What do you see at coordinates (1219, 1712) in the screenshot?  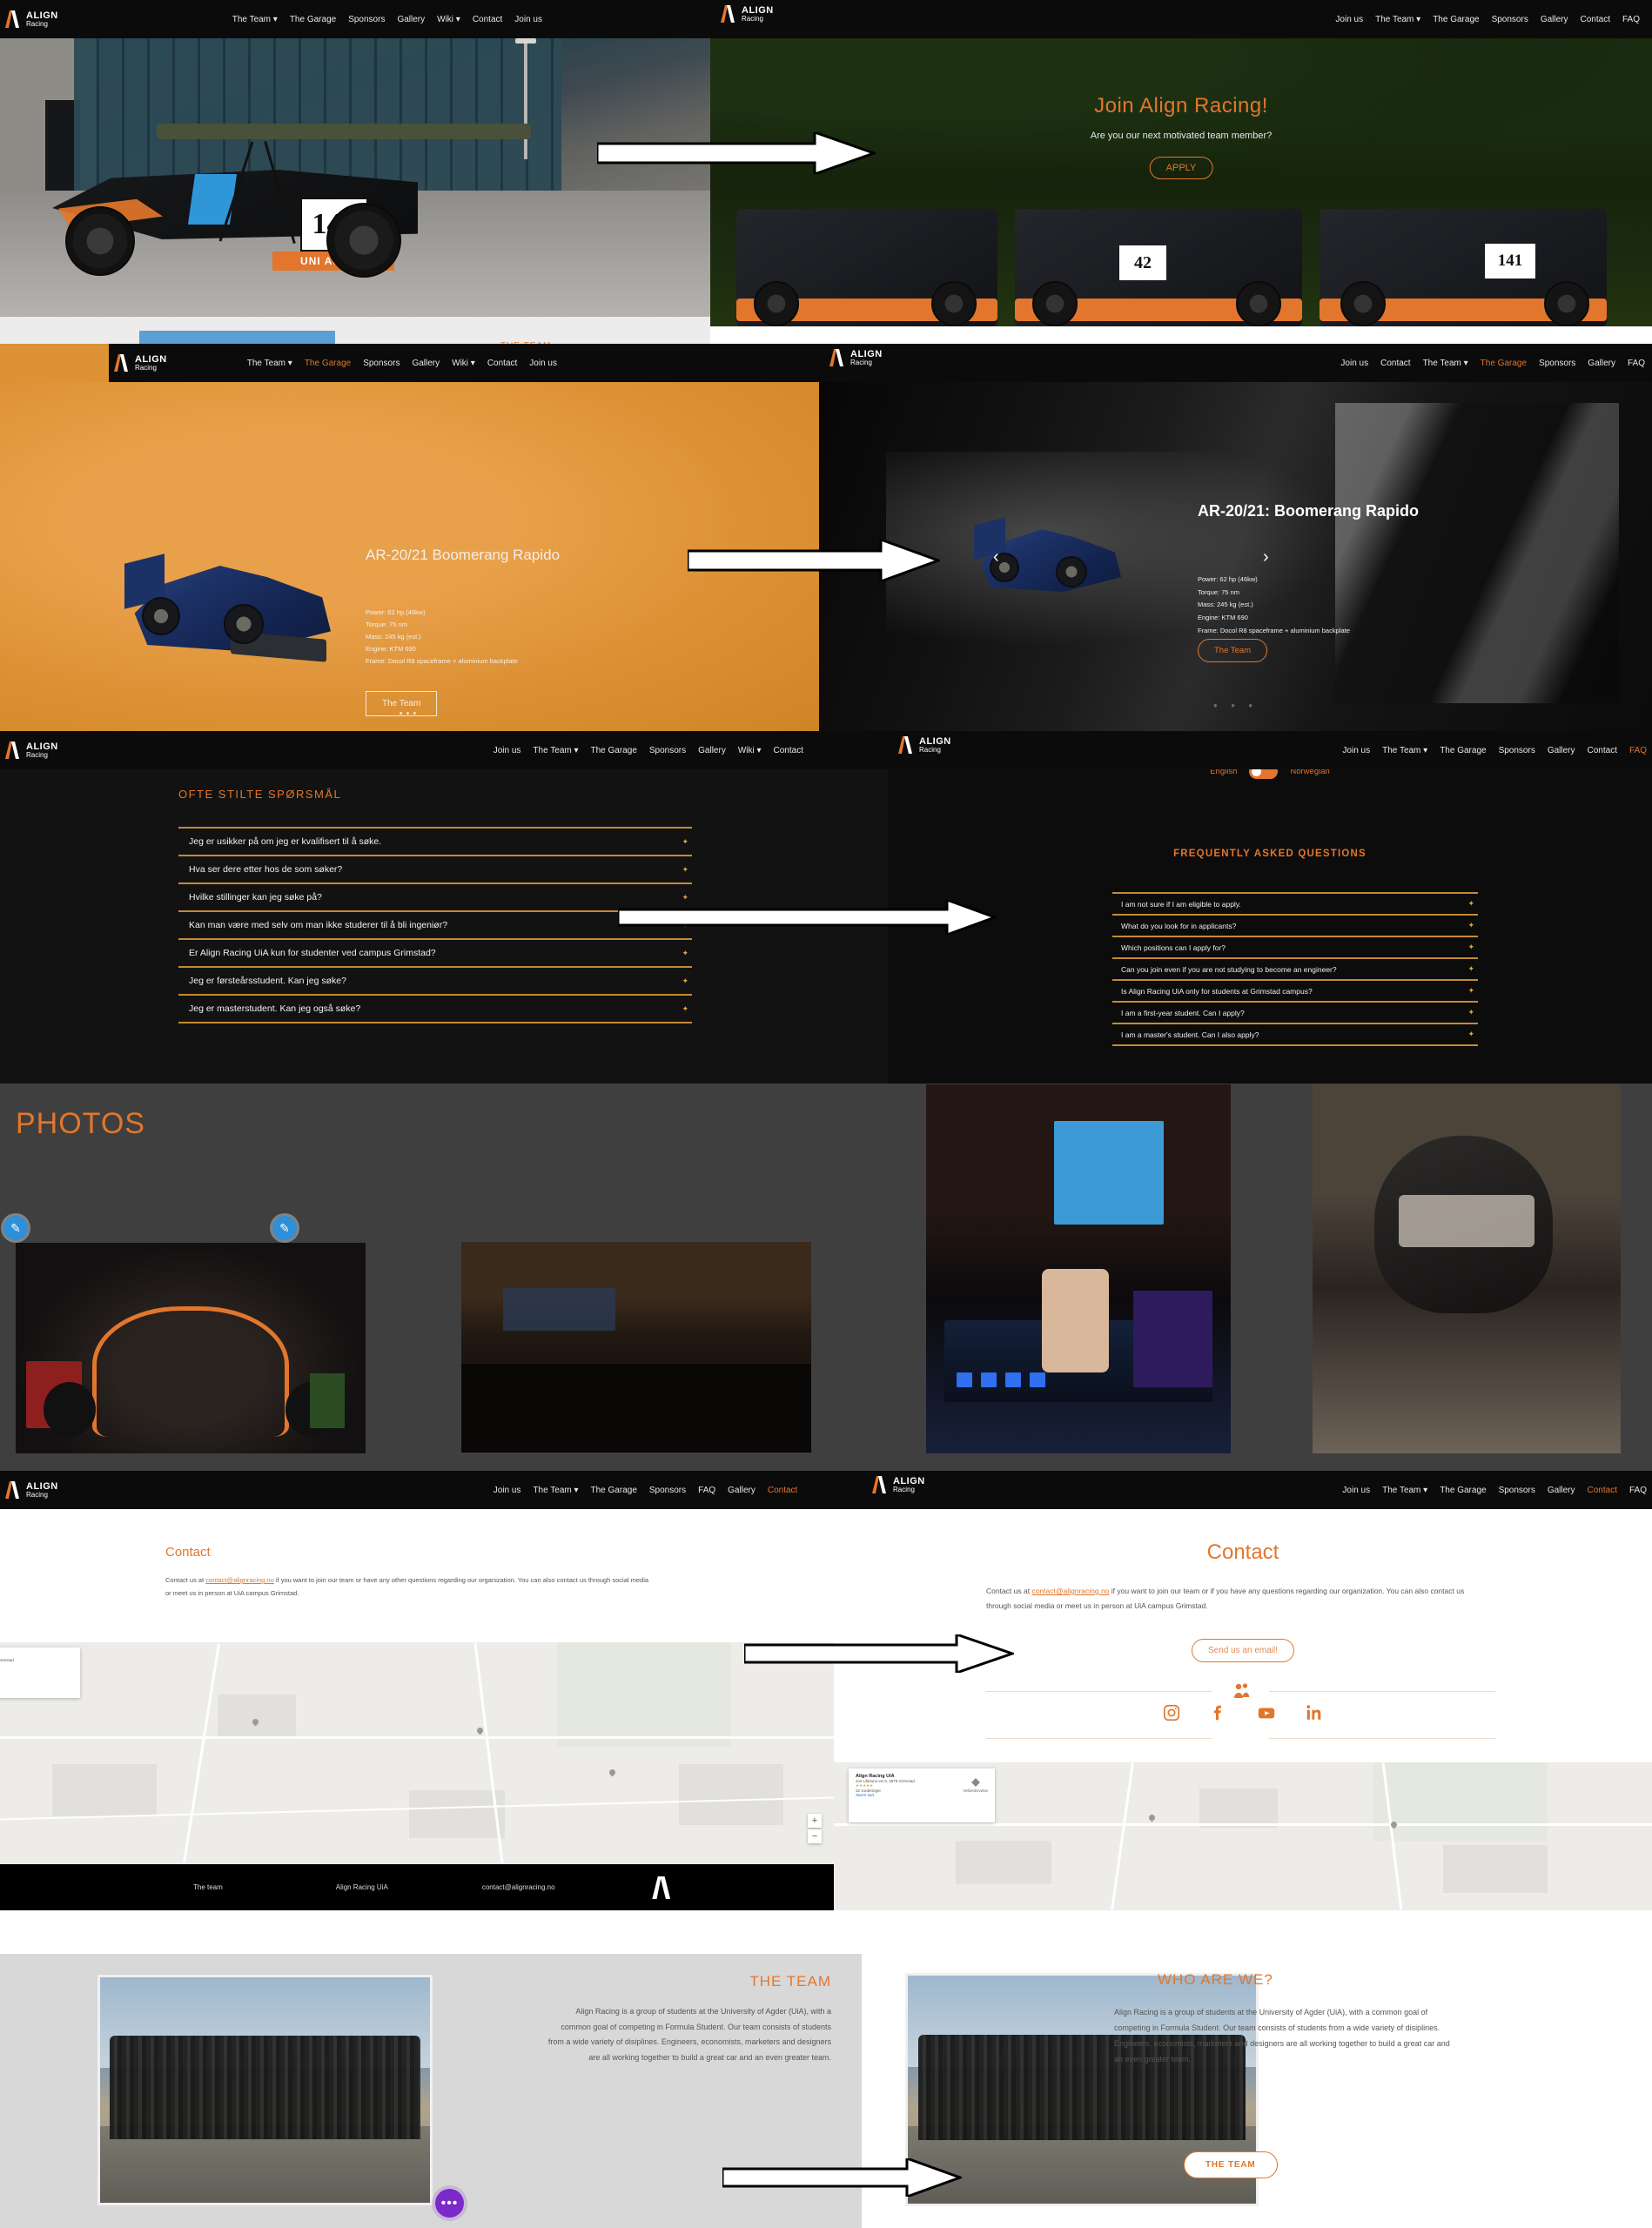 I see `facebook-icon` at bounding box center [1219, 1712].